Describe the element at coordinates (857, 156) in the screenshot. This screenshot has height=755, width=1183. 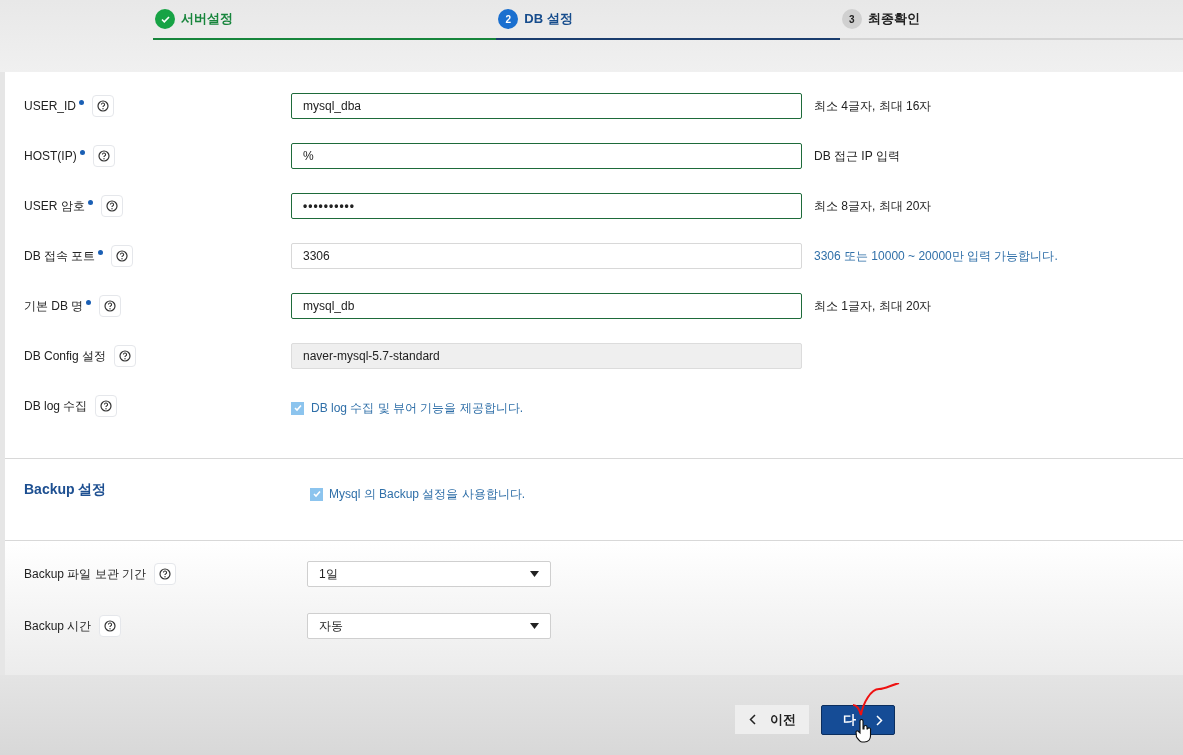
I see `hint-text: DB 접근 IP 입력` at that location.